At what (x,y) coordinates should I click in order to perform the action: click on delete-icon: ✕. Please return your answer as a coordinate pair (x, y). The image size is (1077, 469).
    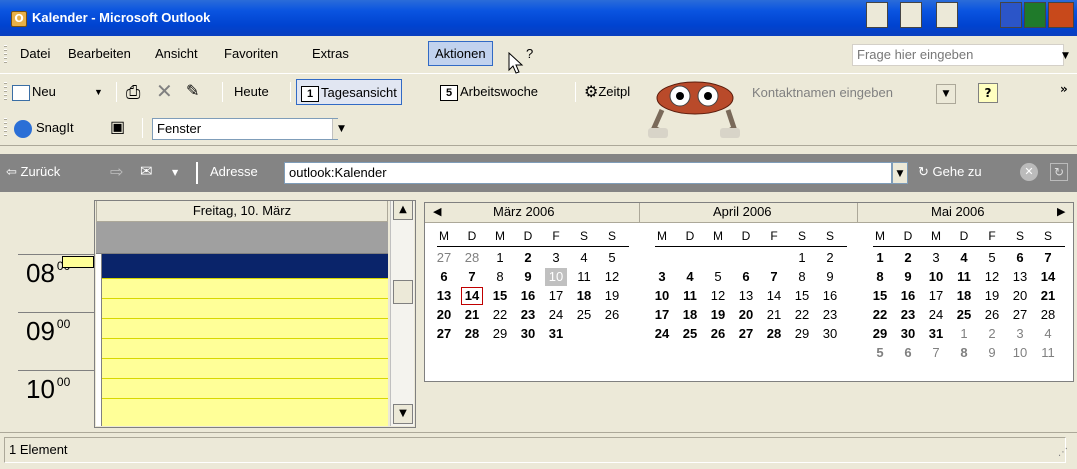
    Looking at the image, I should click on (164, 92).